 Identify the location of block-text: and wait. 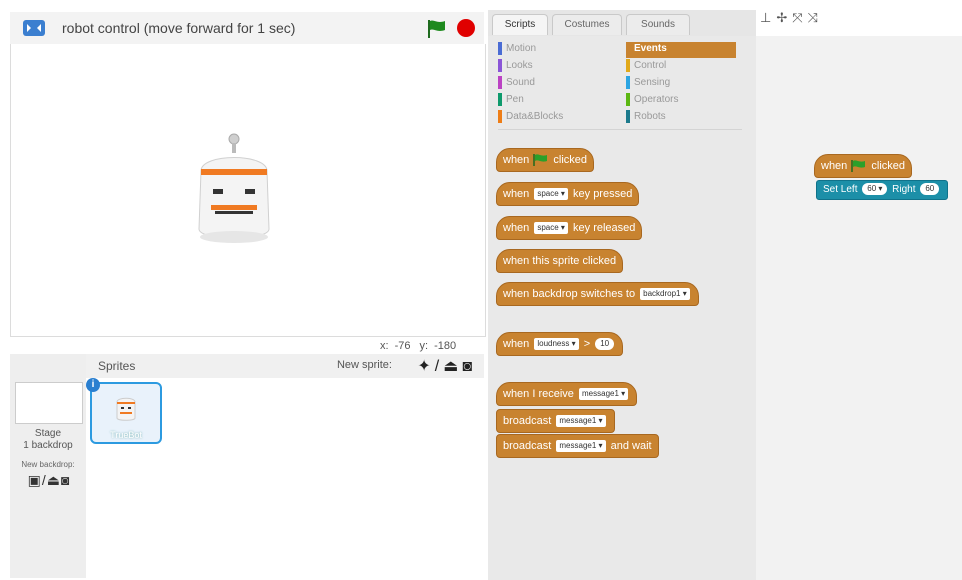
(631, 446).